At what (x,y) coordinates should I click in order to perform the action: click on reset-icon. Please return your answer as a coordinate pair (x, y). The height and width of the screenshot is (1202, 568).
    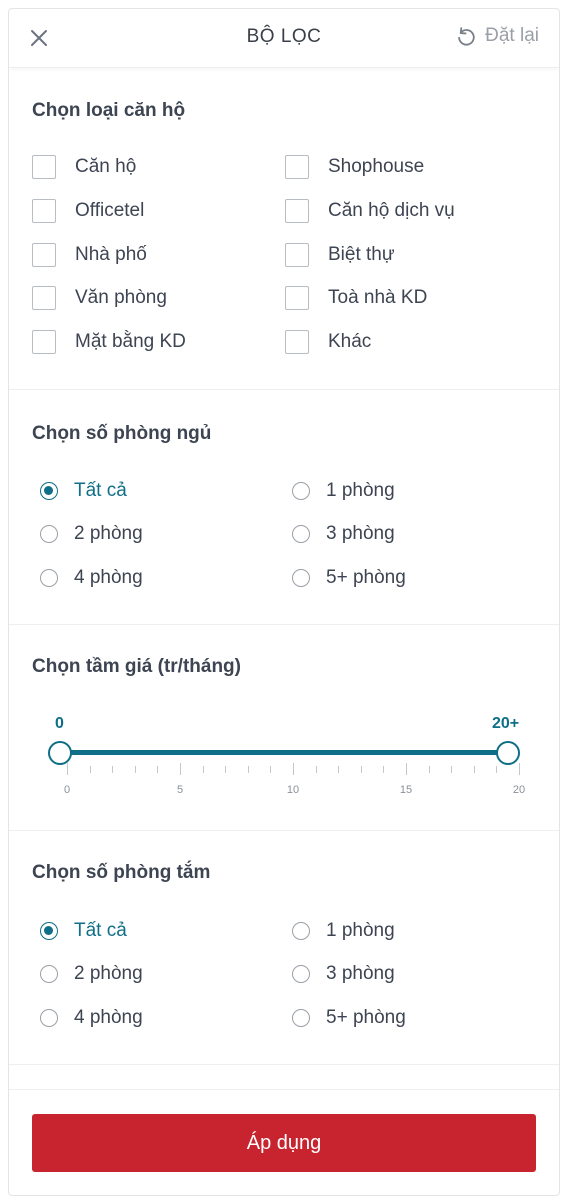
    Looking at the image, I should click on (466, 36).